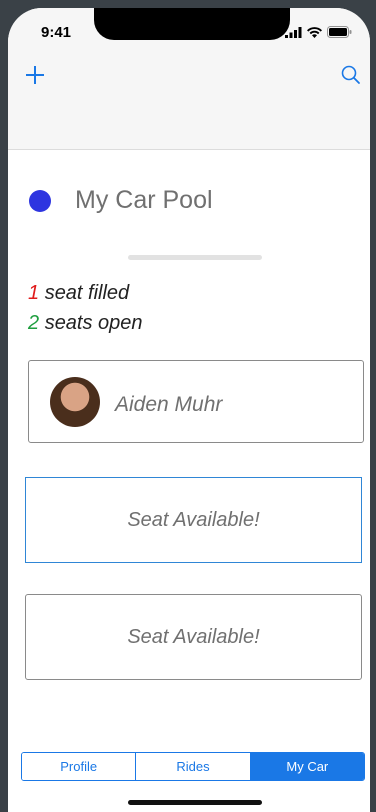 The height and width of the screenshot is (812, 376). Describe the element at coordinates (306, 766) in the screenshot. I see `tab-my-car: My Car` at that location.